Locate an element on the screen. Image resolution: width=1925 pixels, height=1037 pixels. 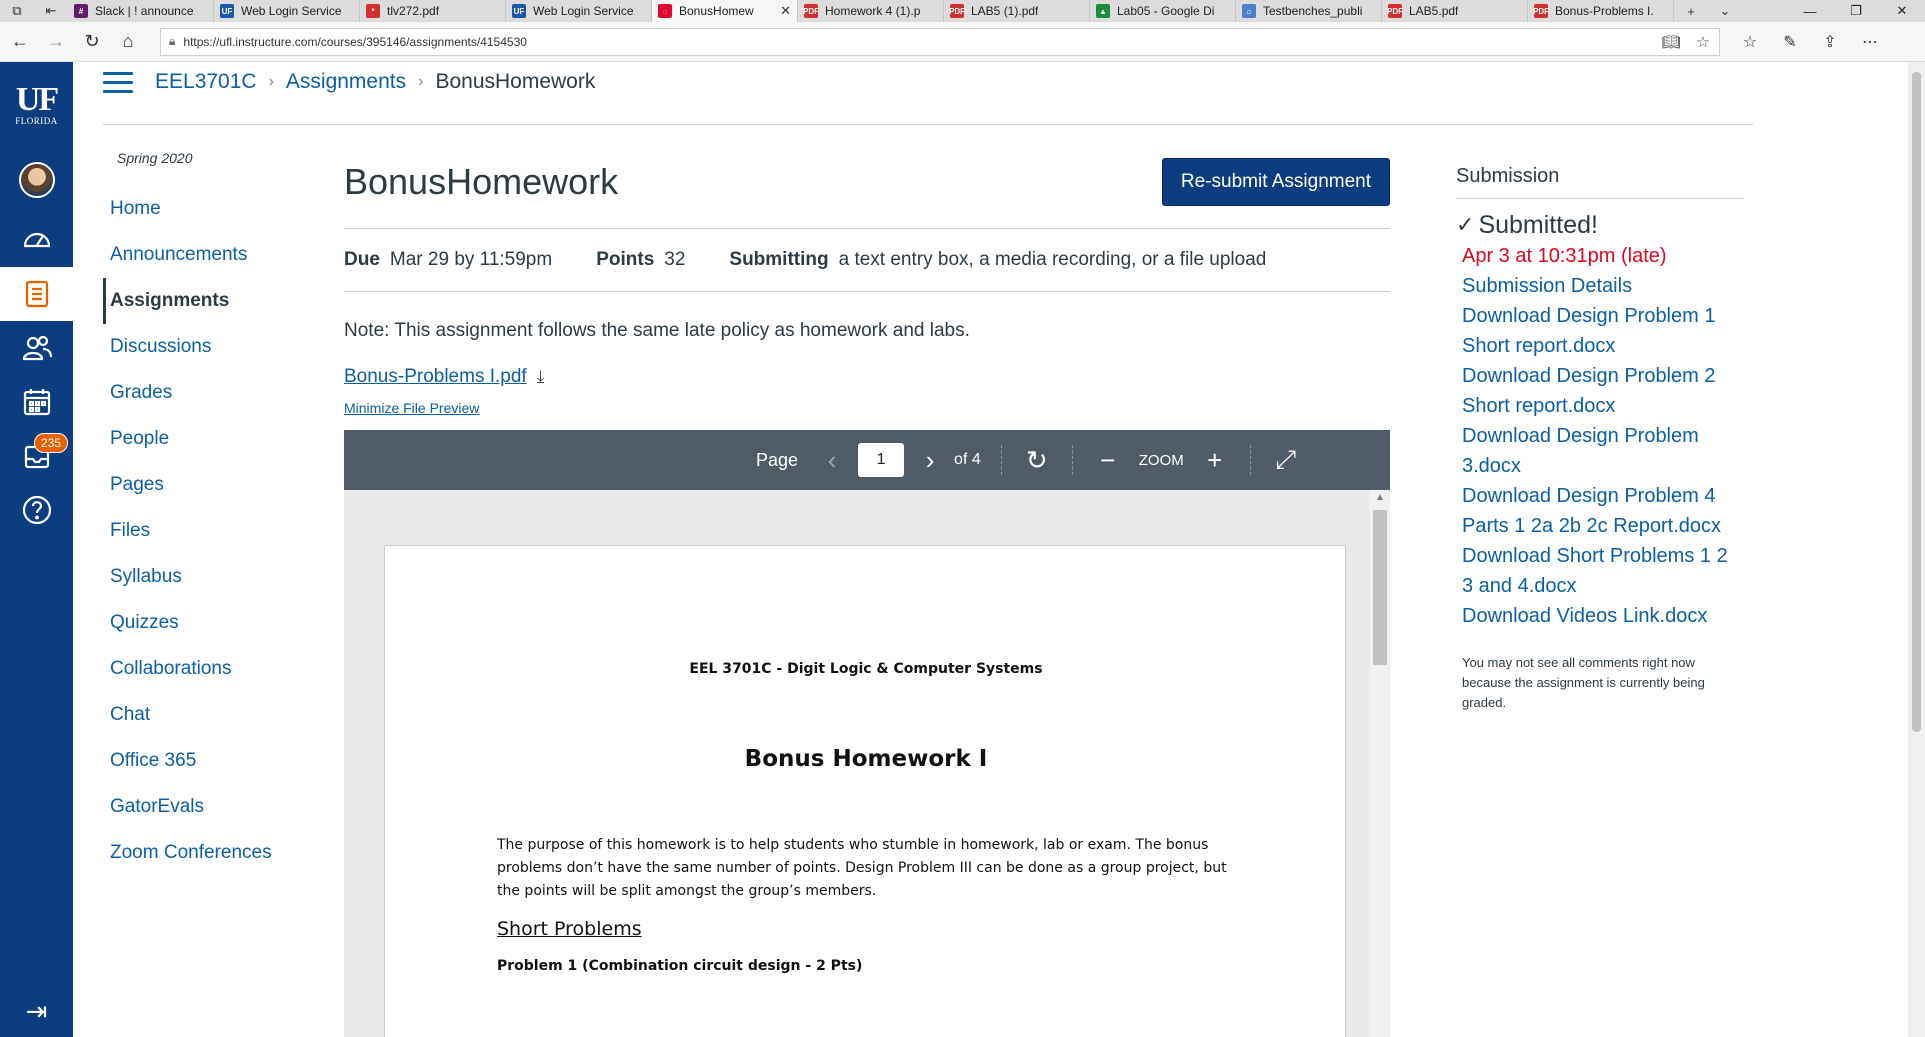
breadcrumb: EEL3701C › Assignments › BonusHomework is located at coordinates (349, 82).